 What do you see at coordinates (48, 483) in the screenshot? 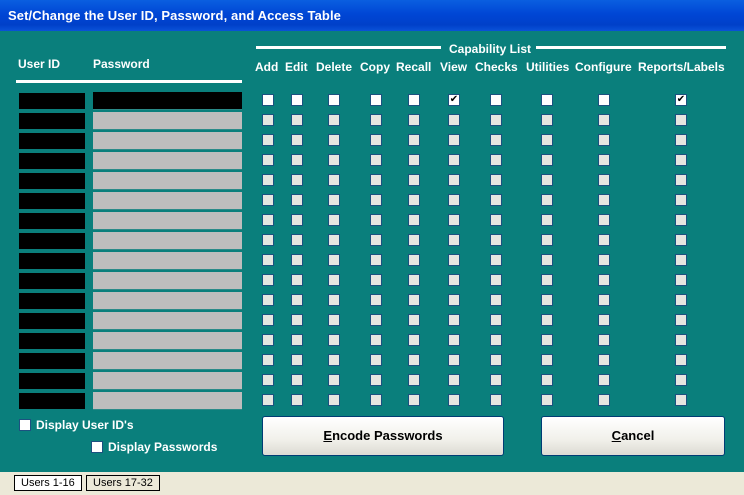
I see `tab-users-1-16: Users 1-16` at bounding box center [48, 483].